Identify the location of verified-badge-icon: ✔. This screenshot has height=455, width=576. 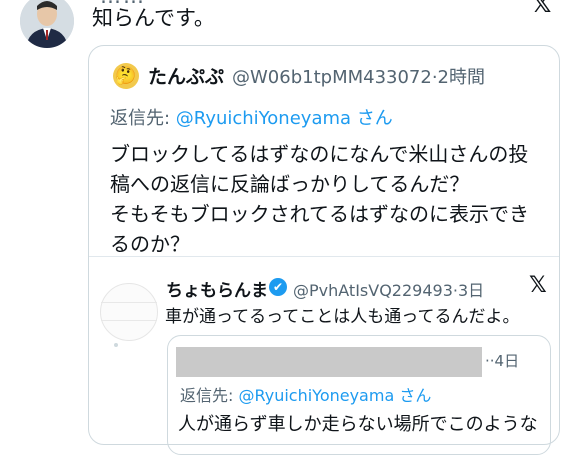
(278, 287).